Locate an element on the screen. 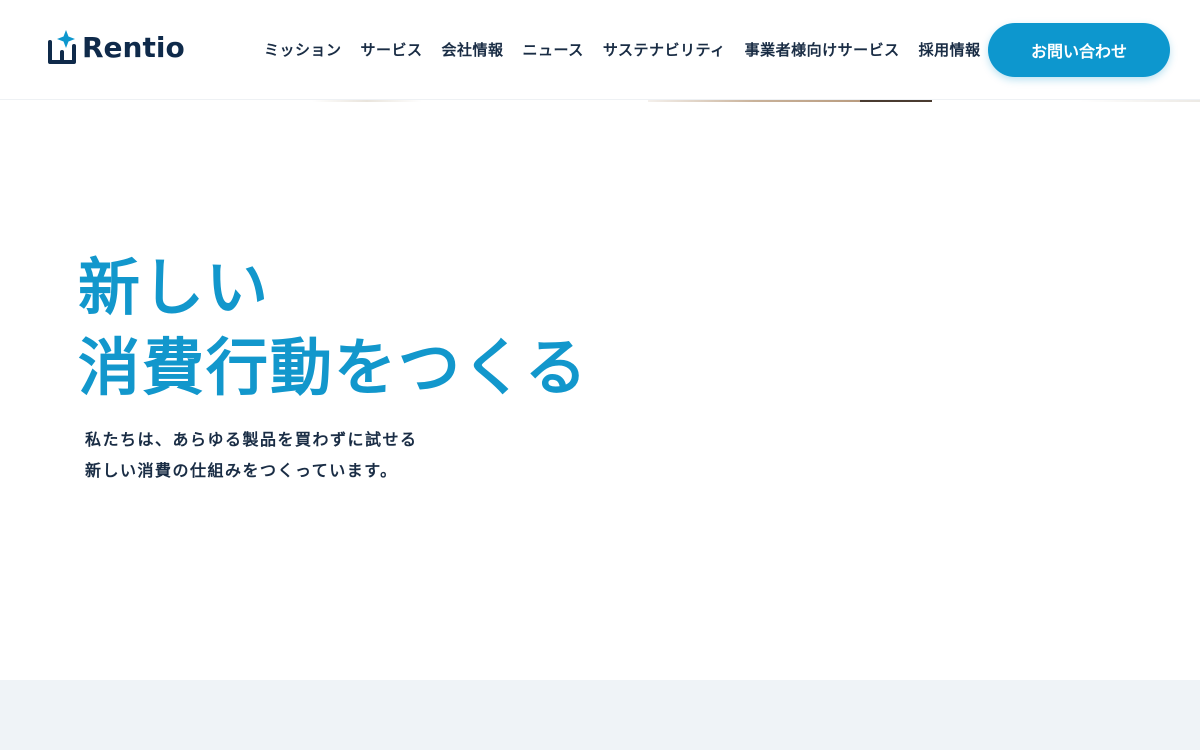 The height and width of the screenshot is (750, 1200). nav-item-news: ニュース is located at coordinates (553, 50).